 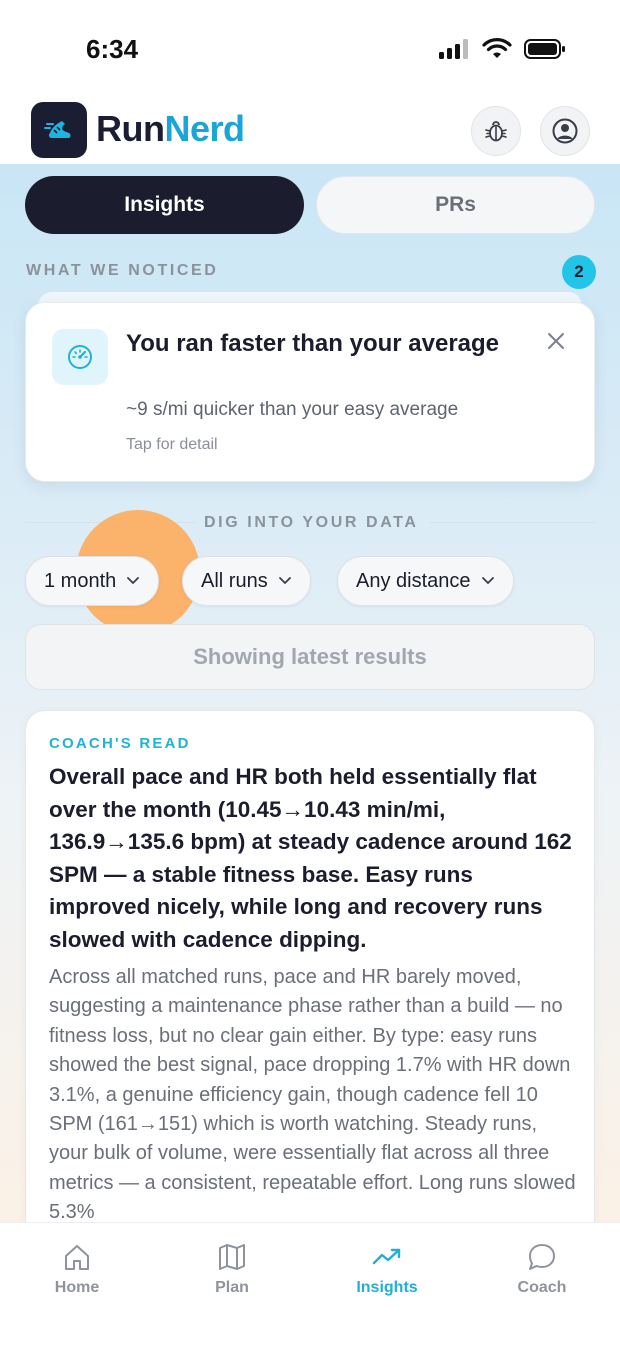 I want to click on user-circle-icon, so click(x=565, y=131).